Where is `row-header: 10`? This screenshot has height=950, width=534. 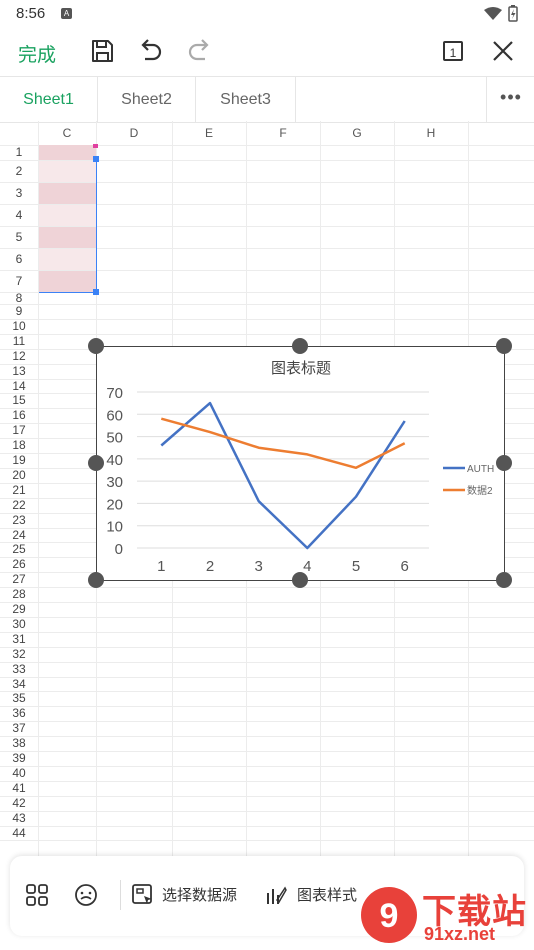
row-header: 10 is located at coordinates (19, 326).